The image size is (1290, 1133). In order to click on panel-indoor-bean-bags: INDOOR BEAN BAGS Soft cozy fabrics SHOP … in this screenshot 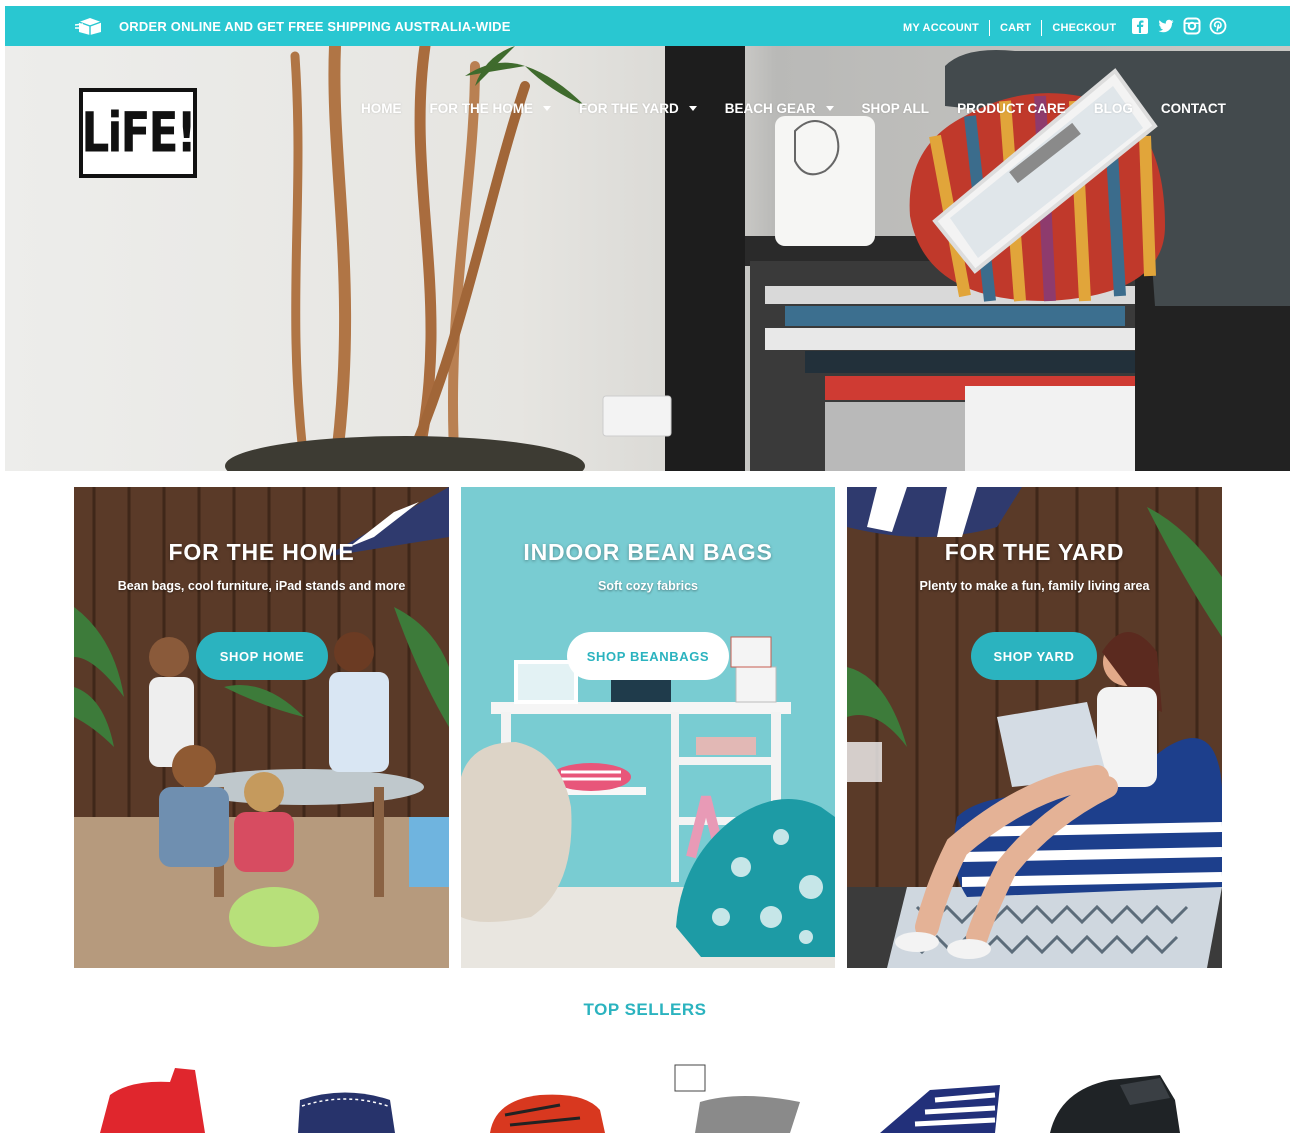, I will do `click(648, 727)`.